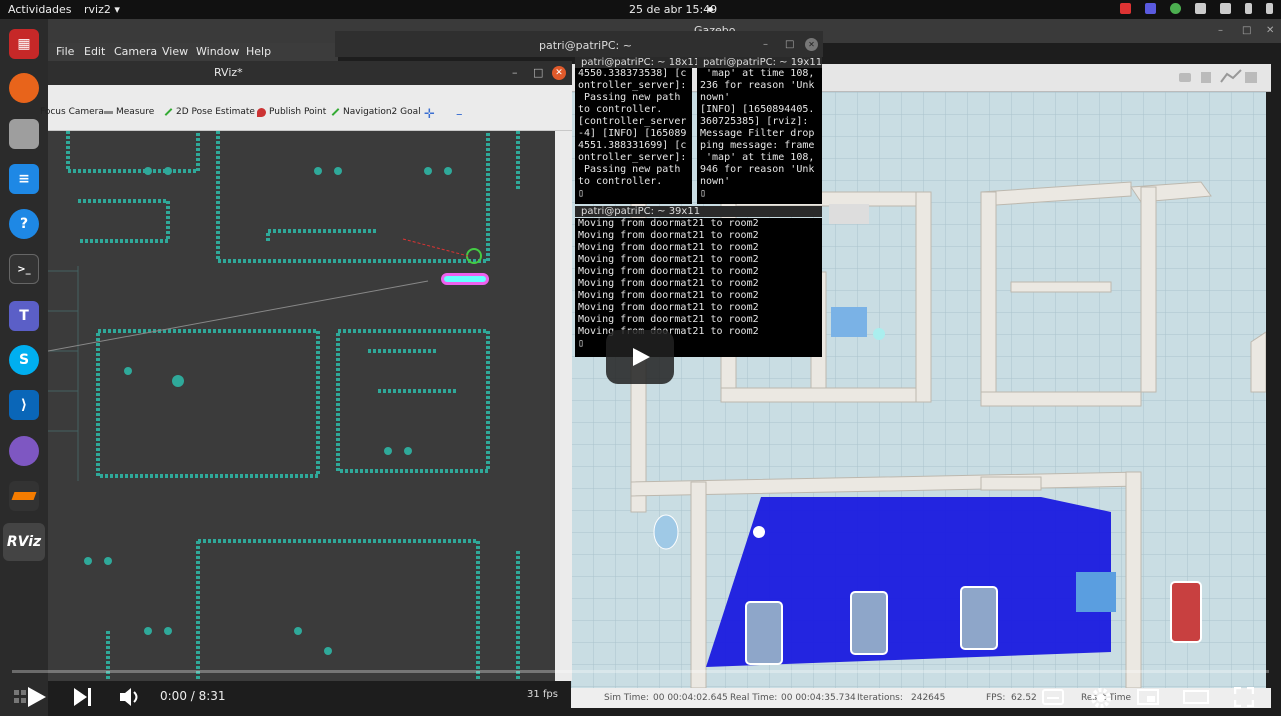 Image resolution: width=1281 pixels, height=716 pixels. What do you see at coordinates (759, 62) in the screenshot?
I see `terminal-right-header: patri@patriPC: ~ 19x11` at bounding box center [759, 62].